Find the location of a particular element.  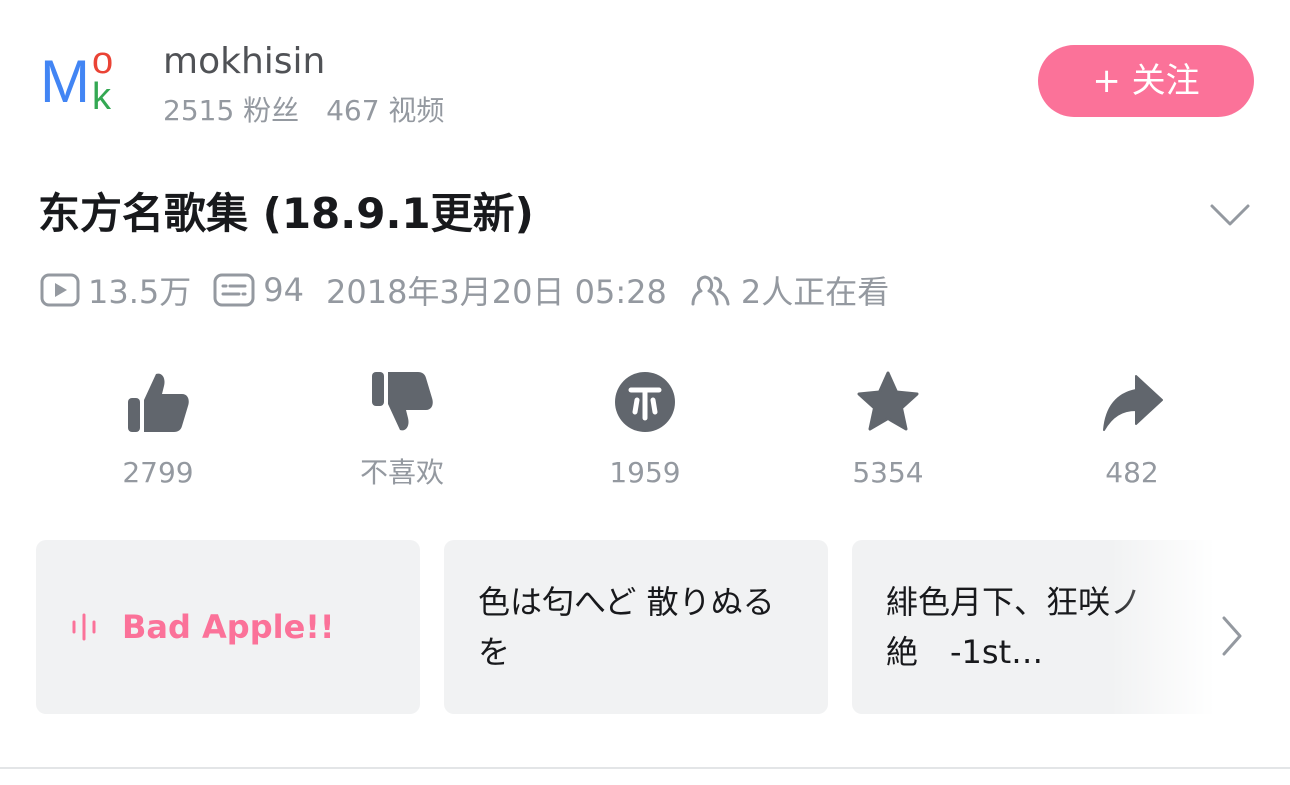

coin-button: 1959 is located at coordinates (645, 430).